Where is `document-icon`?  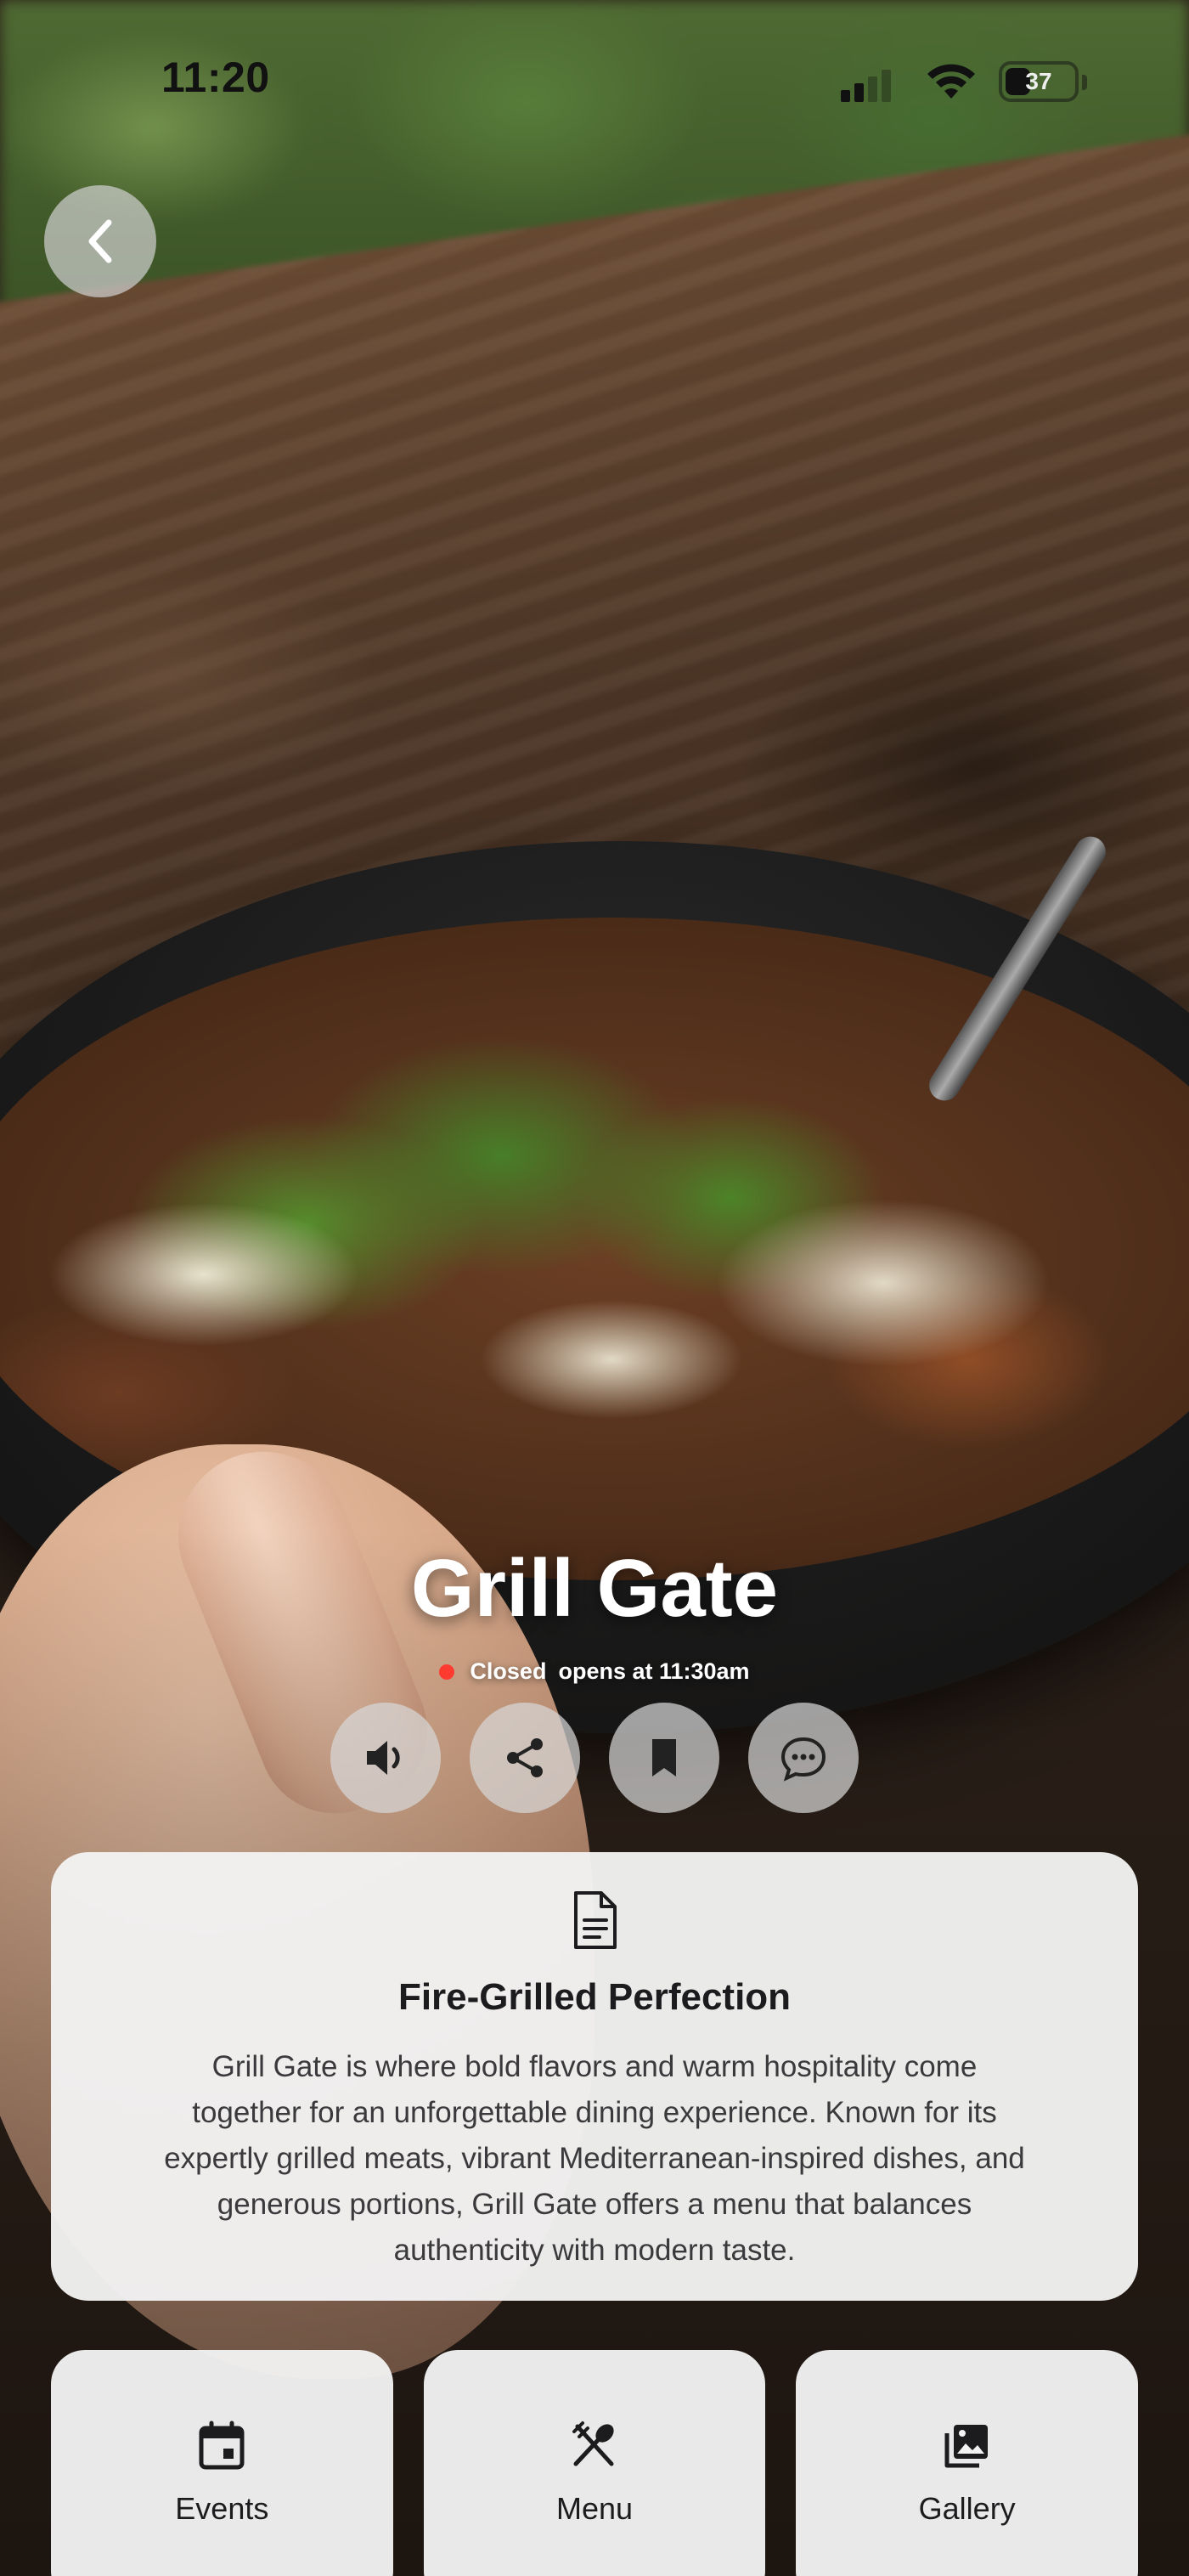 document-icon is located at coordinates (596, 1920).